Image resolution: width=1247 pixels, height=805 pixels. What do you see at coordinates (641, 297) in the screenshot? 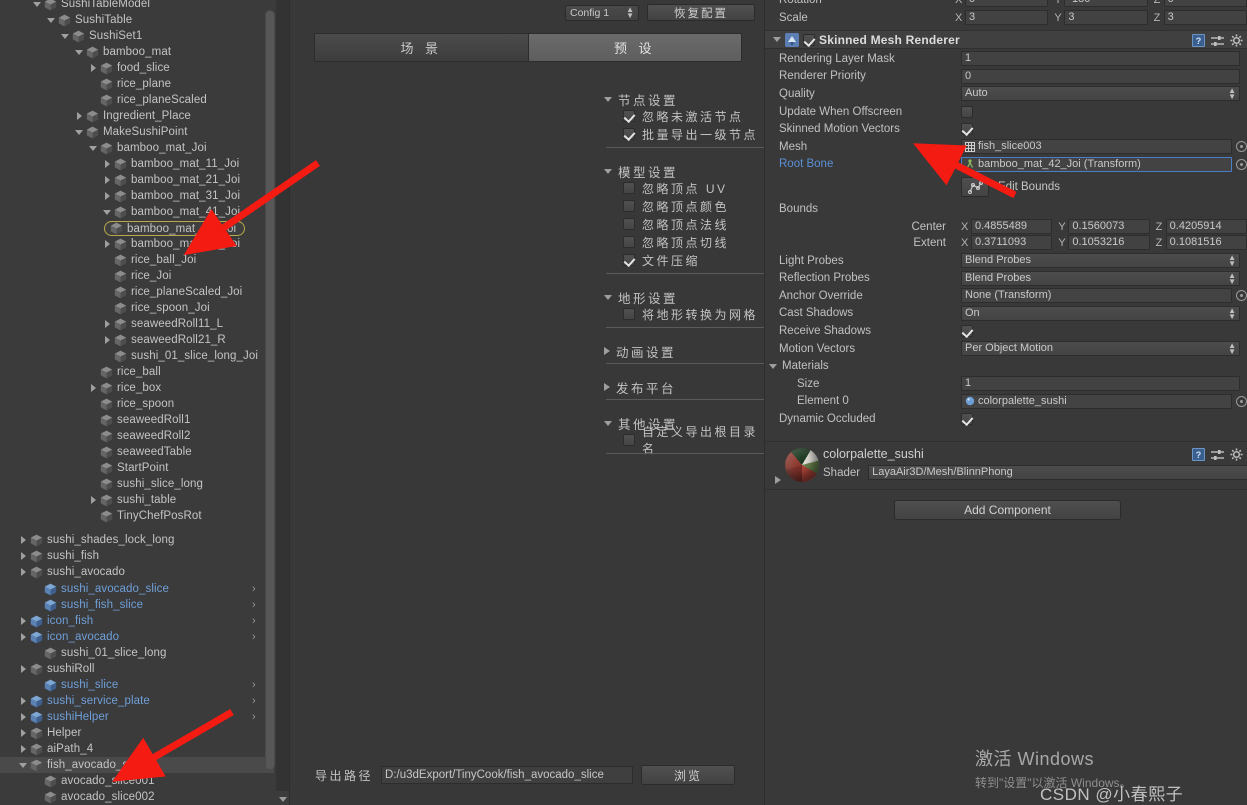
I see `export-section-header: 地形设置` at bounding box center [641, 297].